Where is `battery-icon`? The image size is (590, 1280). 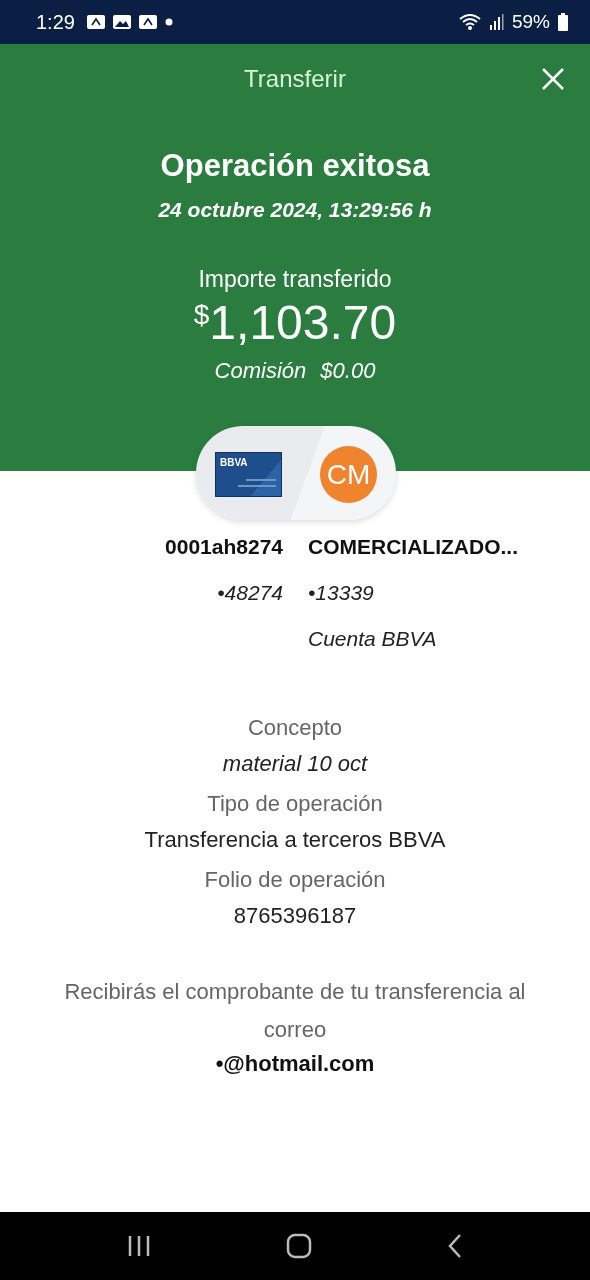 battery-icon is located at coordinates (563, 22).